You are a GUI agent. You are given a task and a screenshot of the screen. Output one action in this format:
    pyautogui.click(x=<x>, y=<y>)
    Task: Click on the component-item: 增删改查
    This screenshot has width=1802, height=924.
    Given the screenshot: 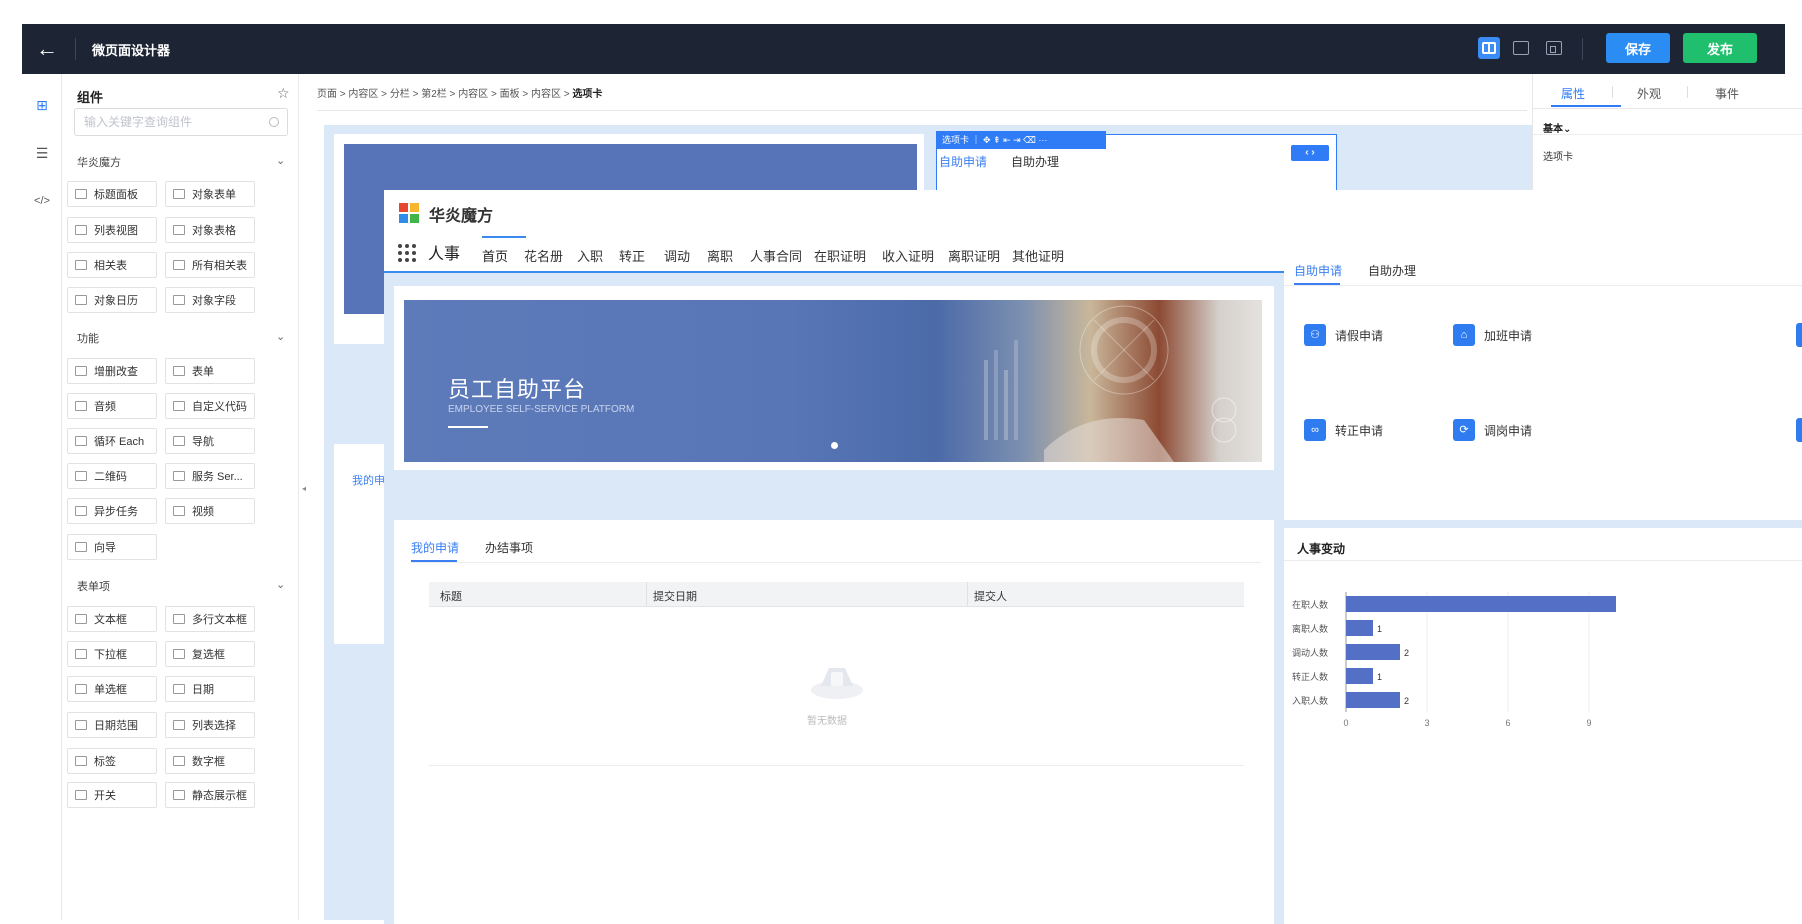 What is the action you would take?
    pyautogui.click(x=112, y=371)
    